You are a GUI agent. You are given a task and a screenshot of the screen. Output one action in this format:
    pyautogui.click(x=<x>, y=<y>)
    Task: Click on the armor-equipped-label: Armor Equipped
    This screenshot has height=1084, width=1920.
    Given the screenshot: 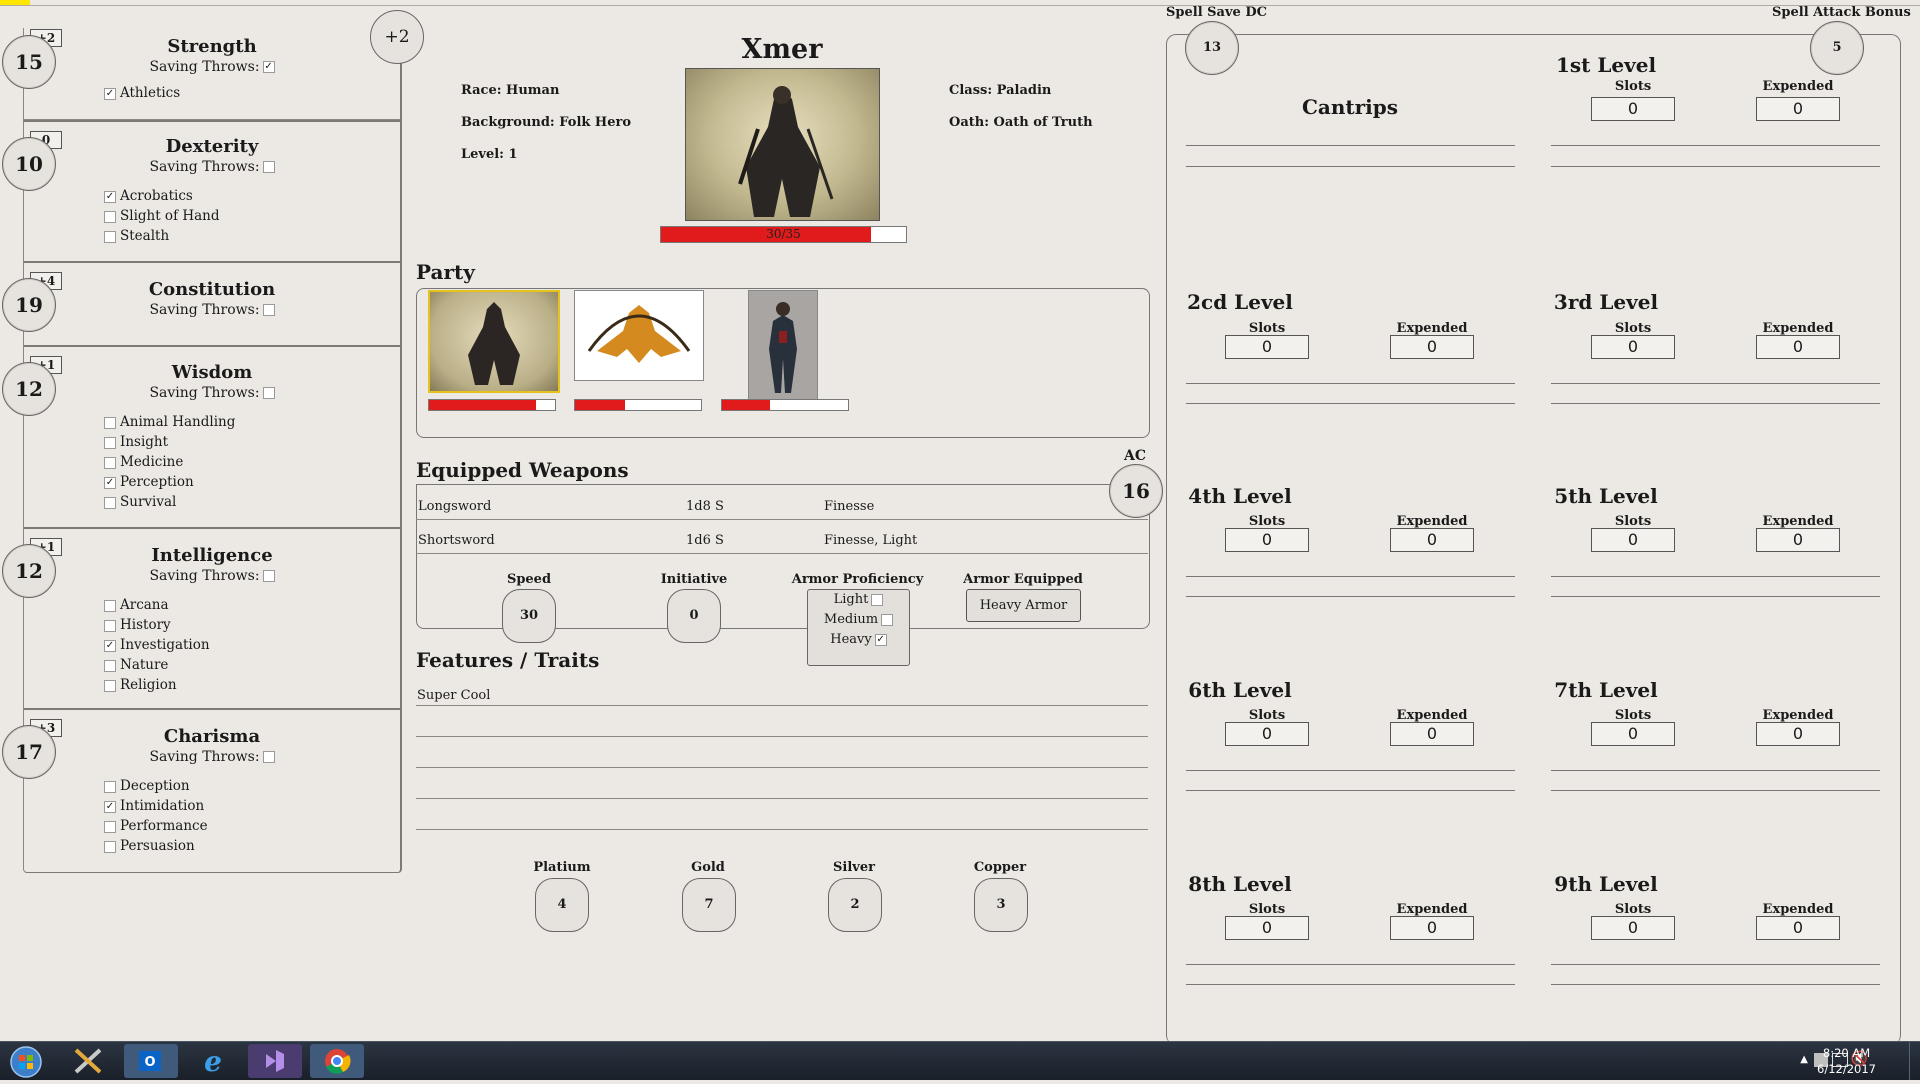 What is the action you would take?
    pyautogui.click(x=1023, y=579)
    